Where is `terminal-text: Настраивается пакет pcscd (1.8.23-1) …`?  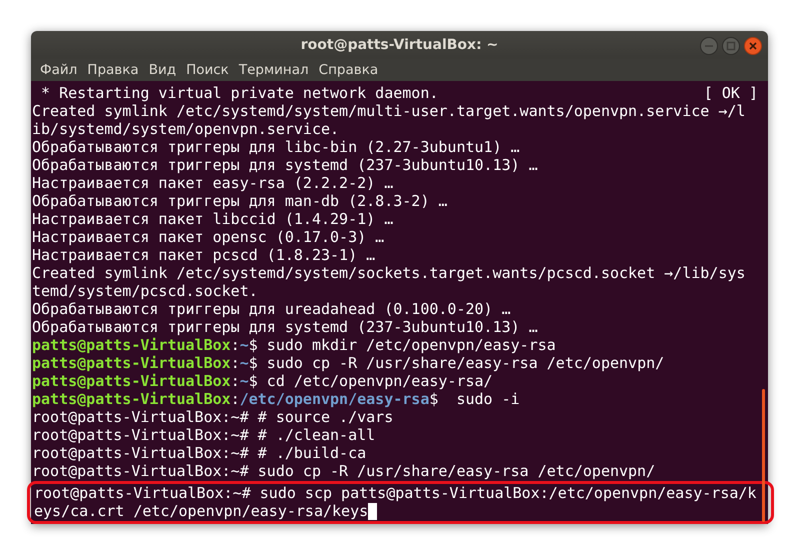
terminal-text: Настраивается пакет pcscd (1.8.23-1) … is located at coordinates (204, 255).